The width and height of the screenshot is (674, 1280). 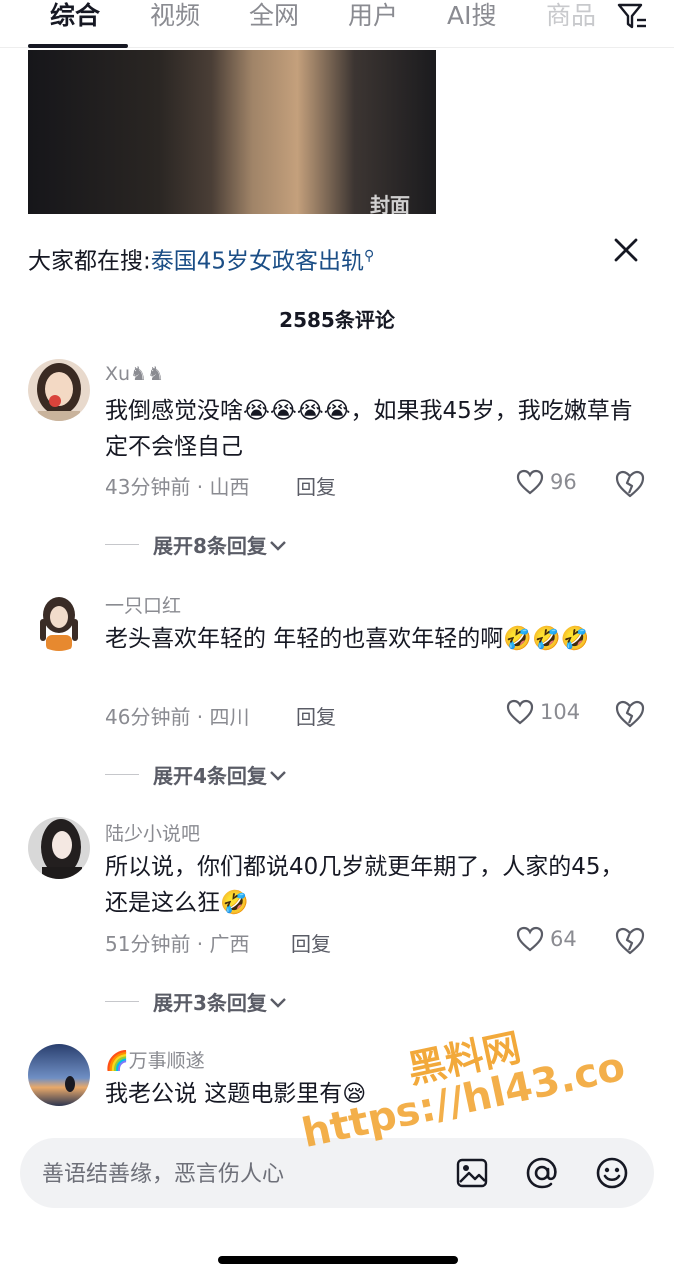 I want to click on expand-replies-button: 展开3条回复, so click(x=197, y=1001).